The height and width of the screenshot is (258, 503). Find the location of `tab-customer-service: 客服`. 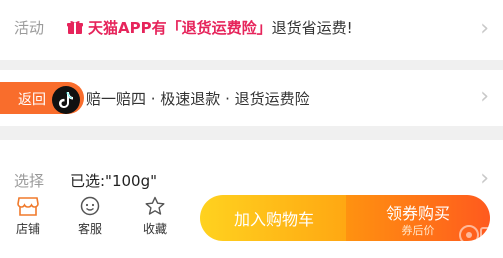

tab-customer-service: 客服 is located at coordinates (90, 216).